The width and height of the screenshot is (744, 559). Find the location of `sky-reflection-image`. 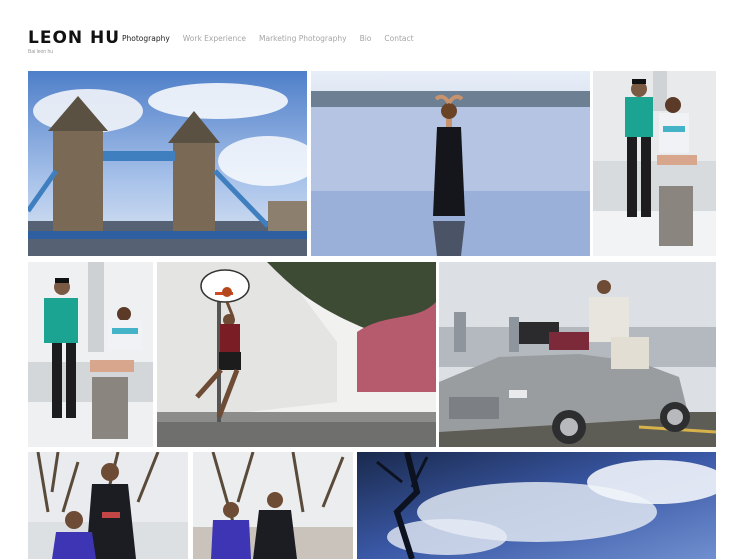

sky-reflection-image is located at coordinates (536, 505).